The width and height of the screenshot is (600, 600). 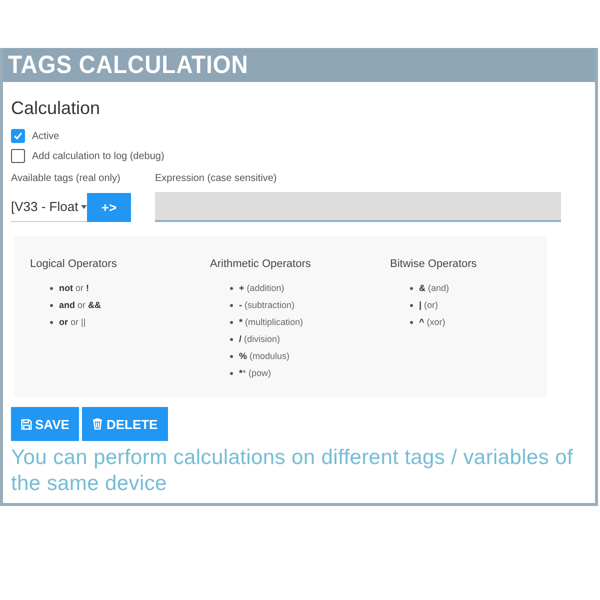 What do you see at coordinates (66, 178) in the screenshot?
I see `field-label: Available tags (real only)` at bounding box center [66, 178].